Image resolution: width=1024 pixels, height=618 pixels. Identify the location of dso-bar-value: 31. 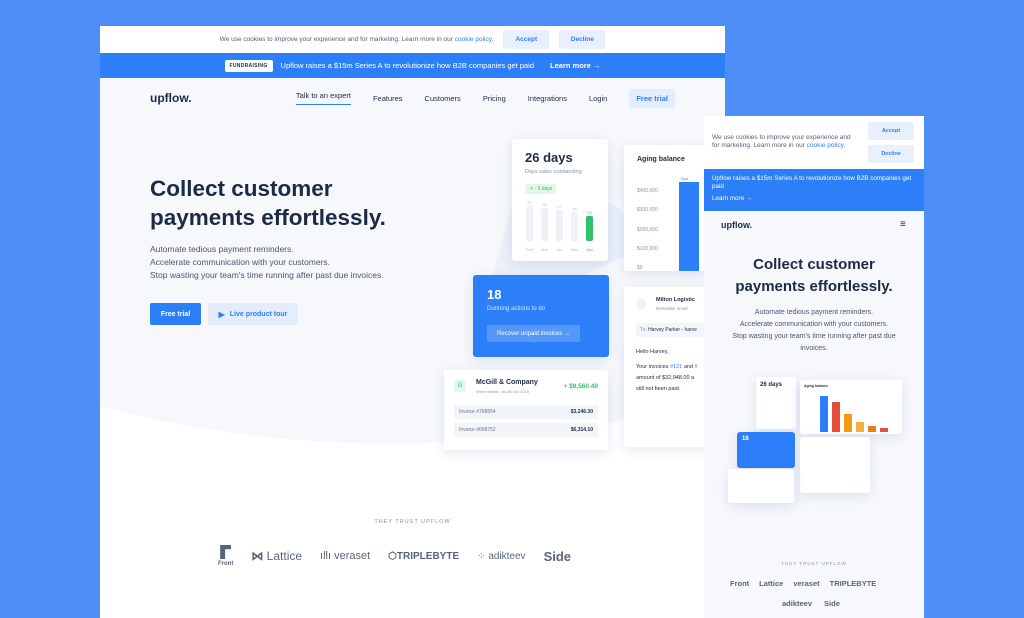
(529, 202).